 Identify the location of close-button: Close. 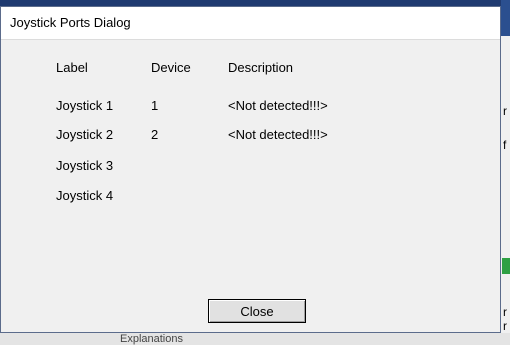
(257, 311).